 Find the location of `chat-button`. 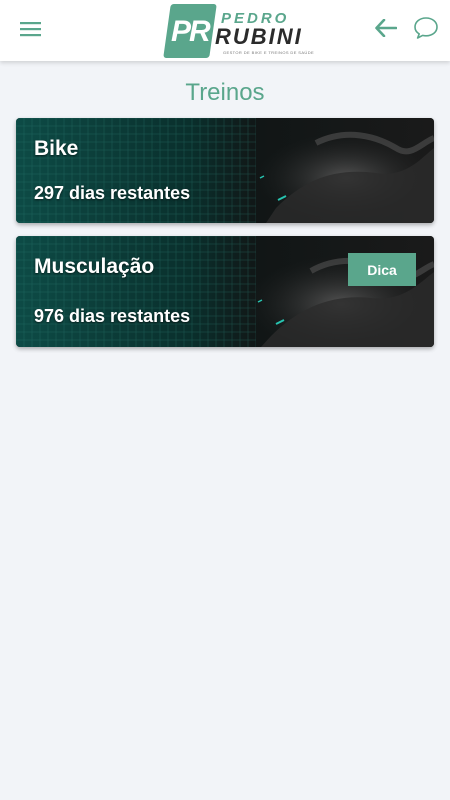

chat-button is located at coordinates (426, 30).